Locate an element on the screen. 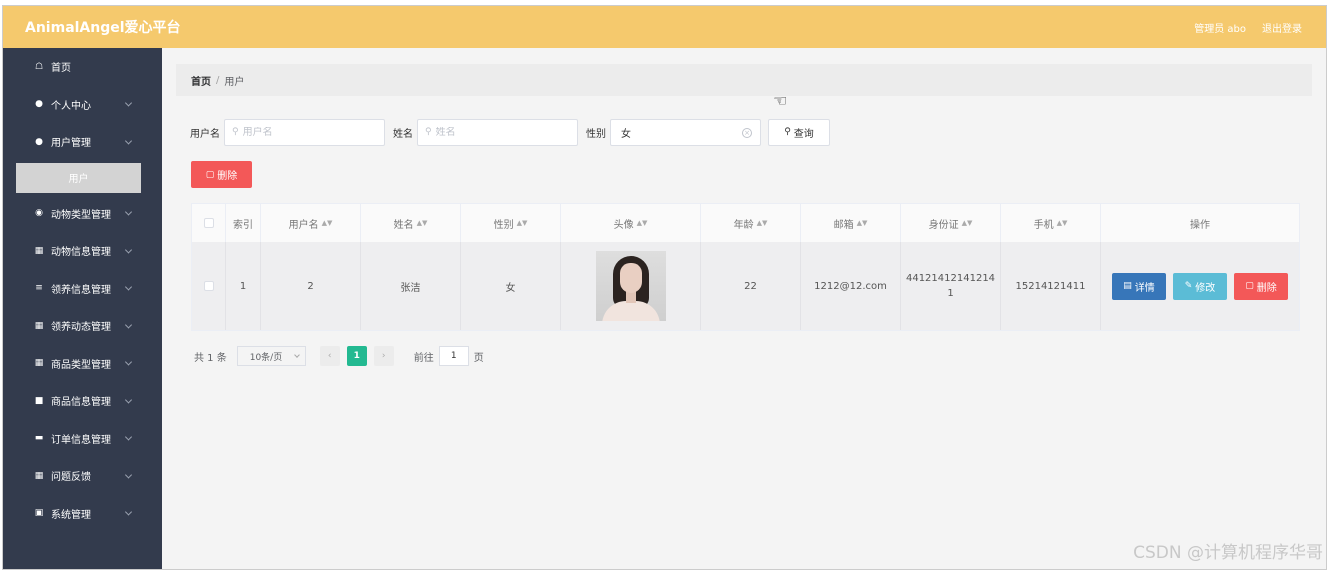  sidebar-item-system: ▣ 系统管理 is located at coordinates (82, 514).